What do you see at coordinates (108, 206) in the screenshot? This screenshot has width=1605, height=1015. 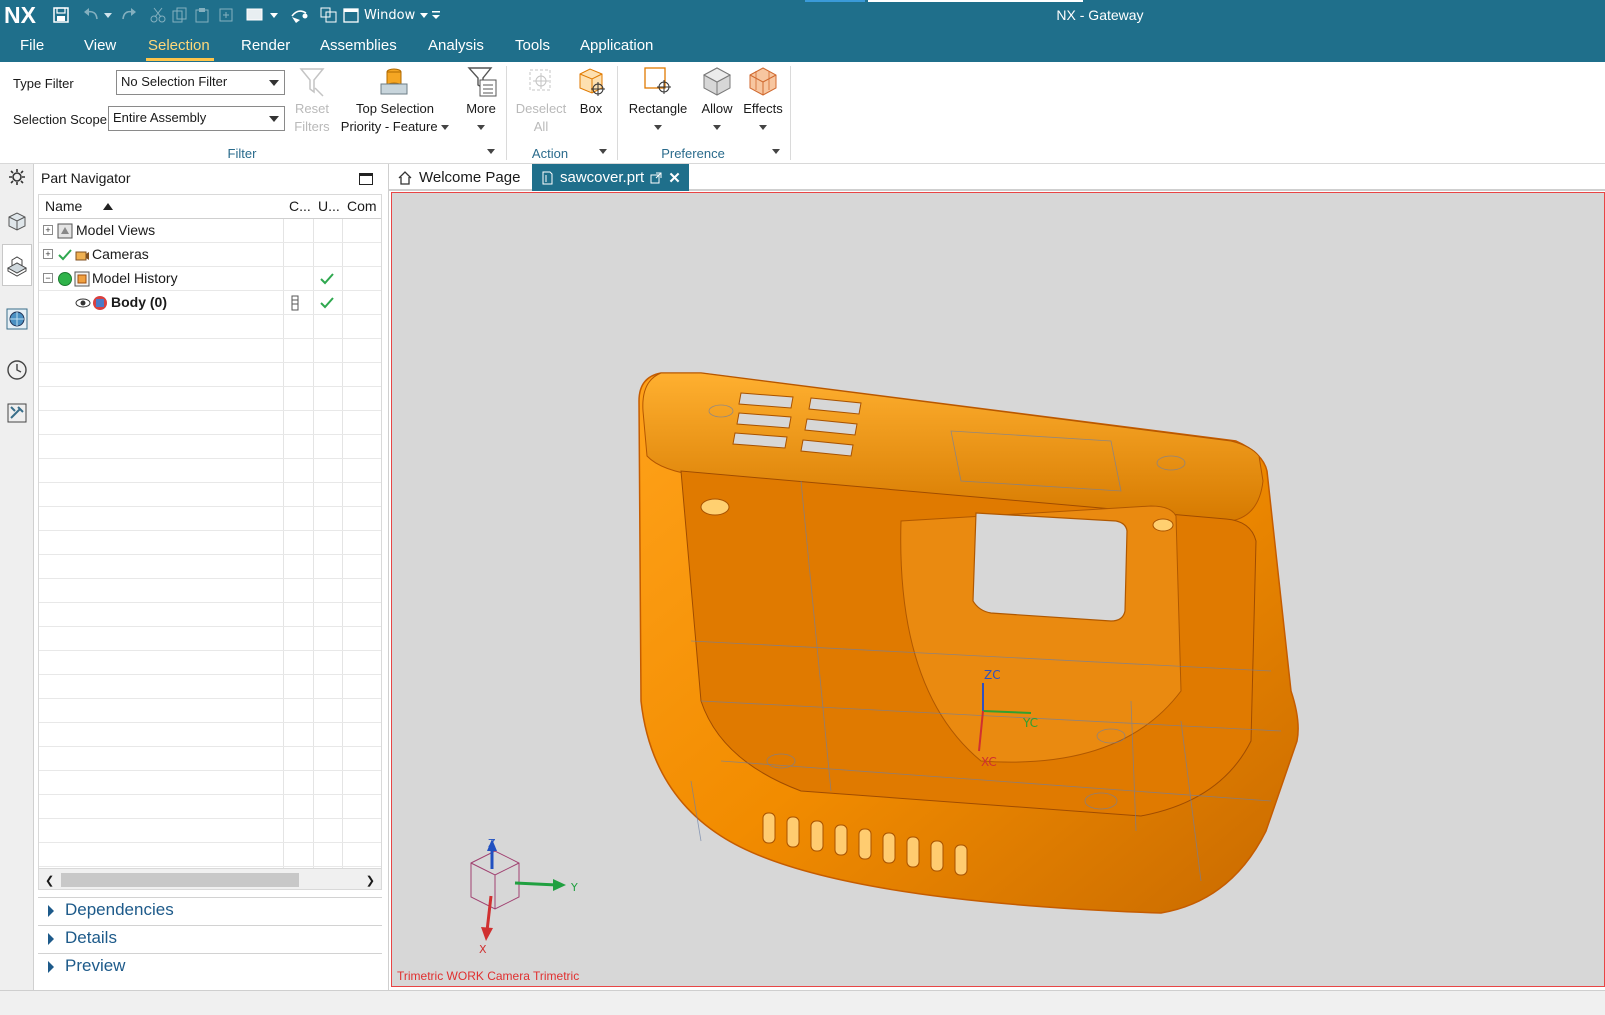 I see `sort-ascending-icon` at bounding box center [108, 206].